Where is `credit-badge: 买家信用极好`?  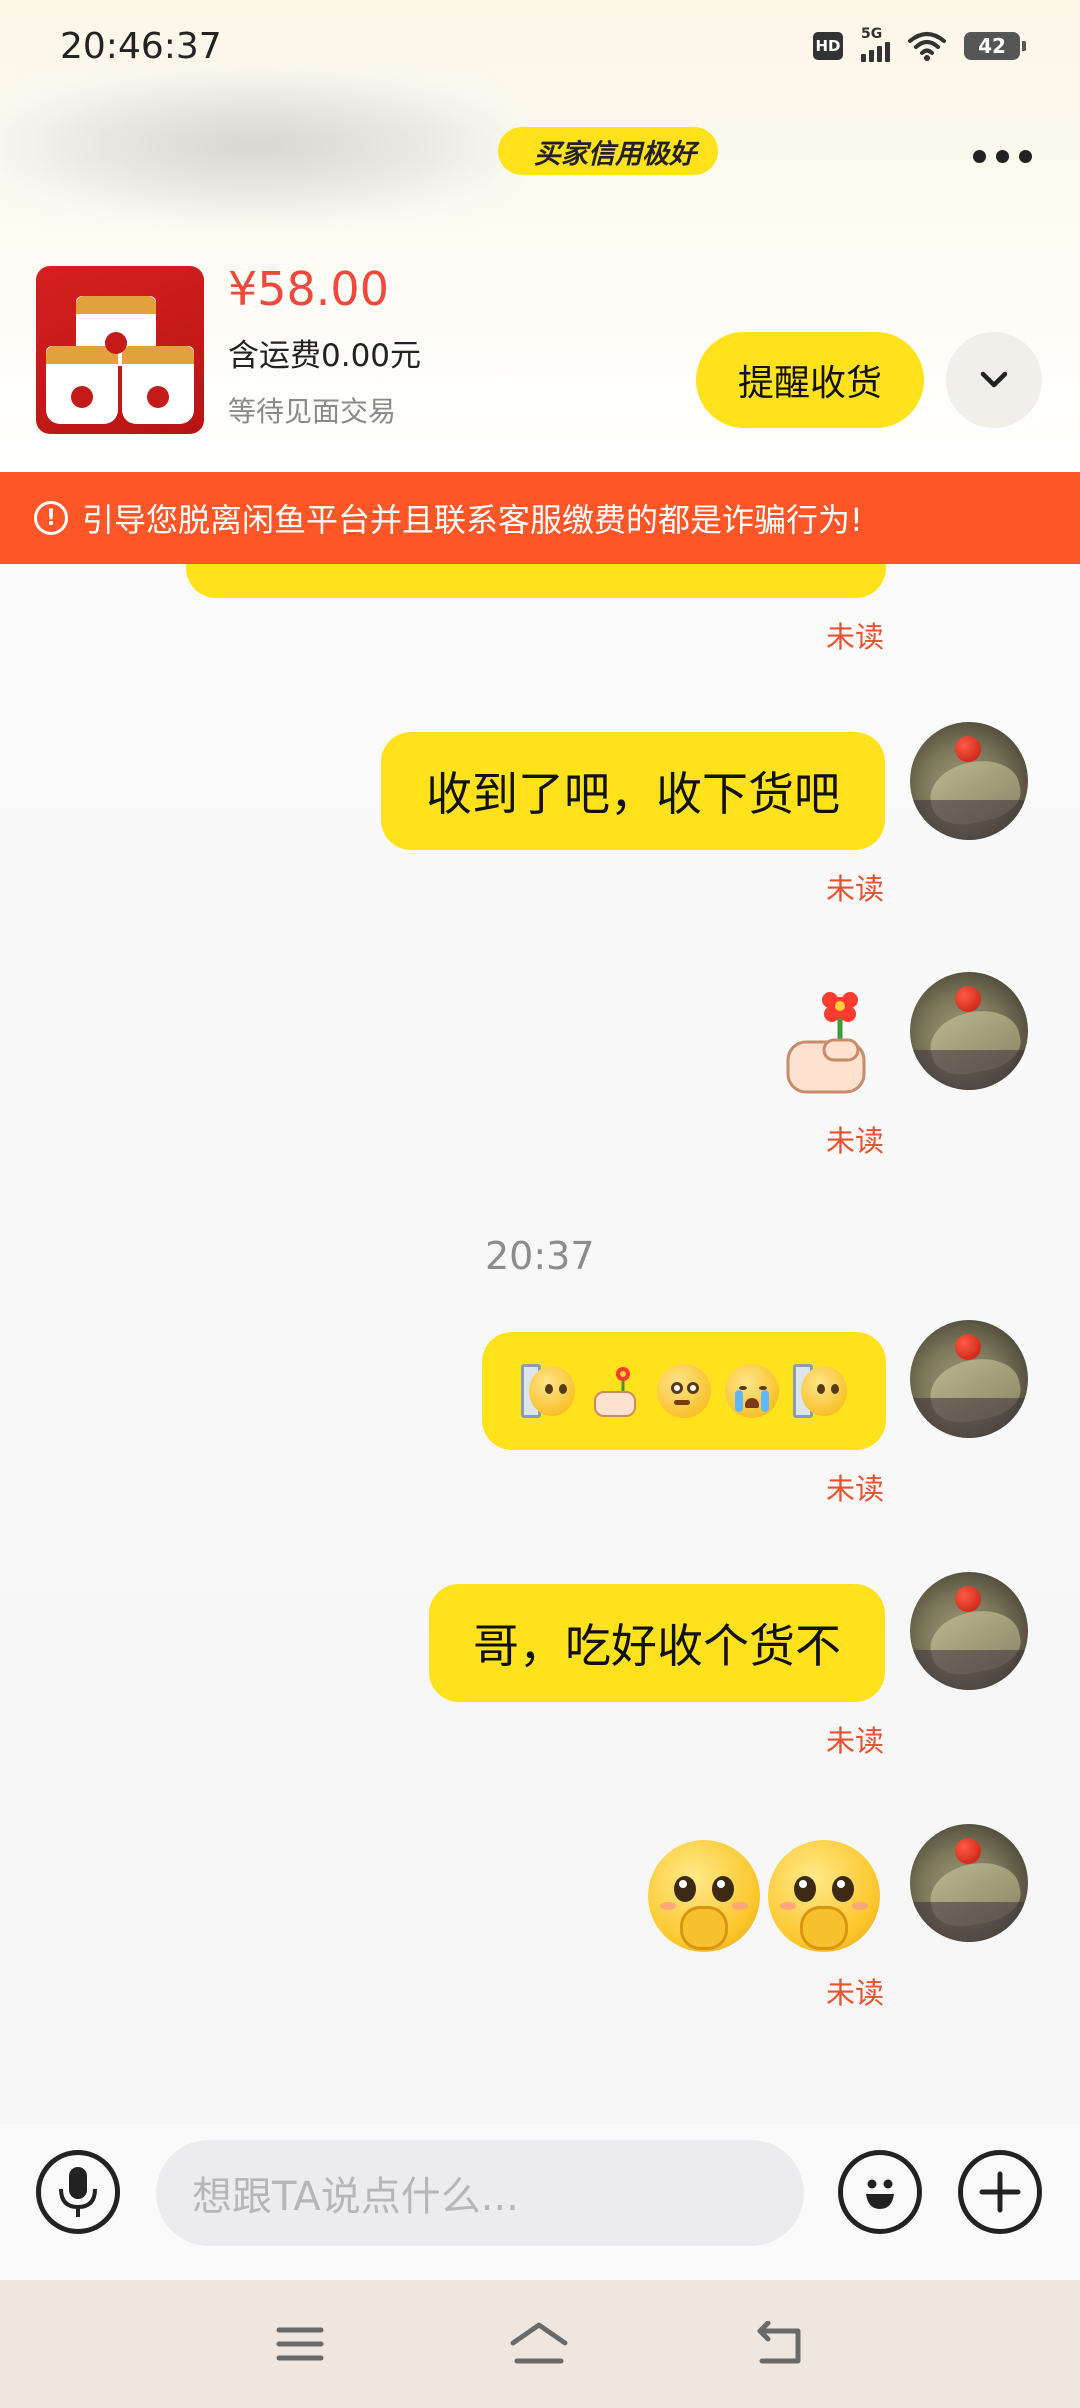
credit-badge: 买家信用极好 is located at coordinates (608, 151).